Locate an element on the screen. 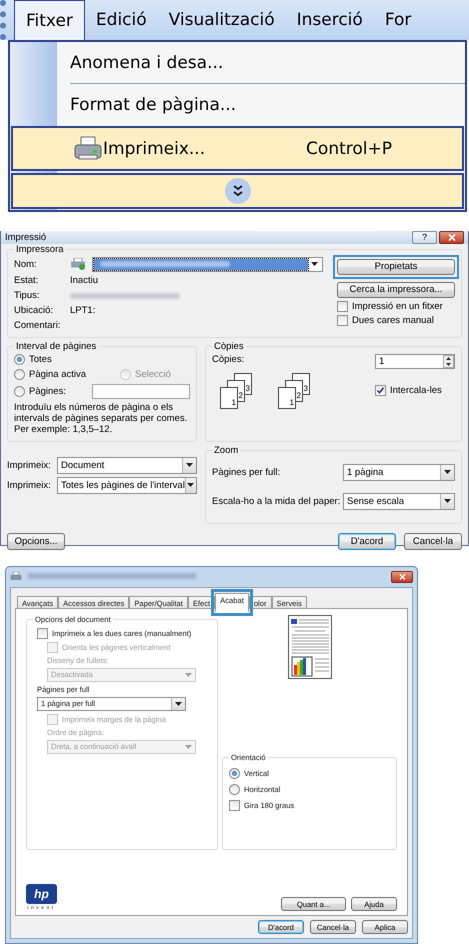 The width and height of the screenshot is (469, 944). field-value: LPT1: is located at coordinates (83, 310).